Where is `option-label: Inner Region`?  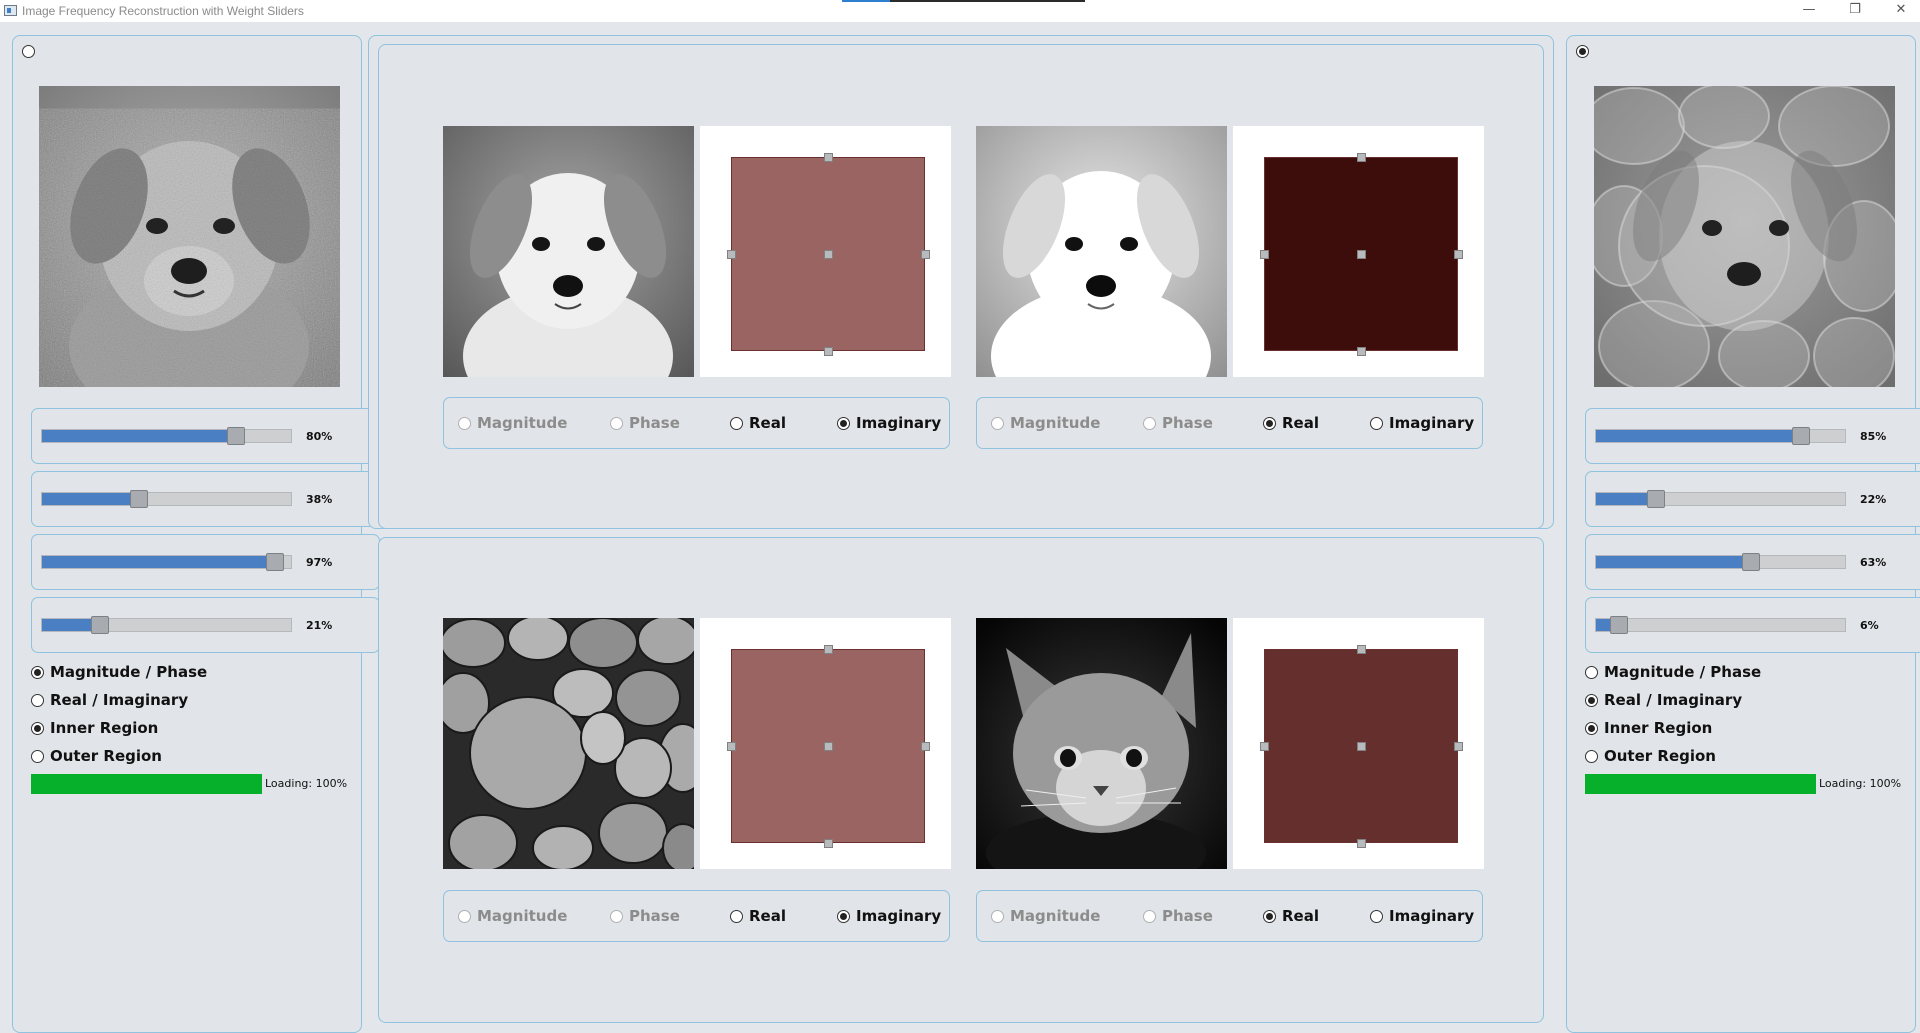 option-label: Inner Region is located at coordinates (104, 728).